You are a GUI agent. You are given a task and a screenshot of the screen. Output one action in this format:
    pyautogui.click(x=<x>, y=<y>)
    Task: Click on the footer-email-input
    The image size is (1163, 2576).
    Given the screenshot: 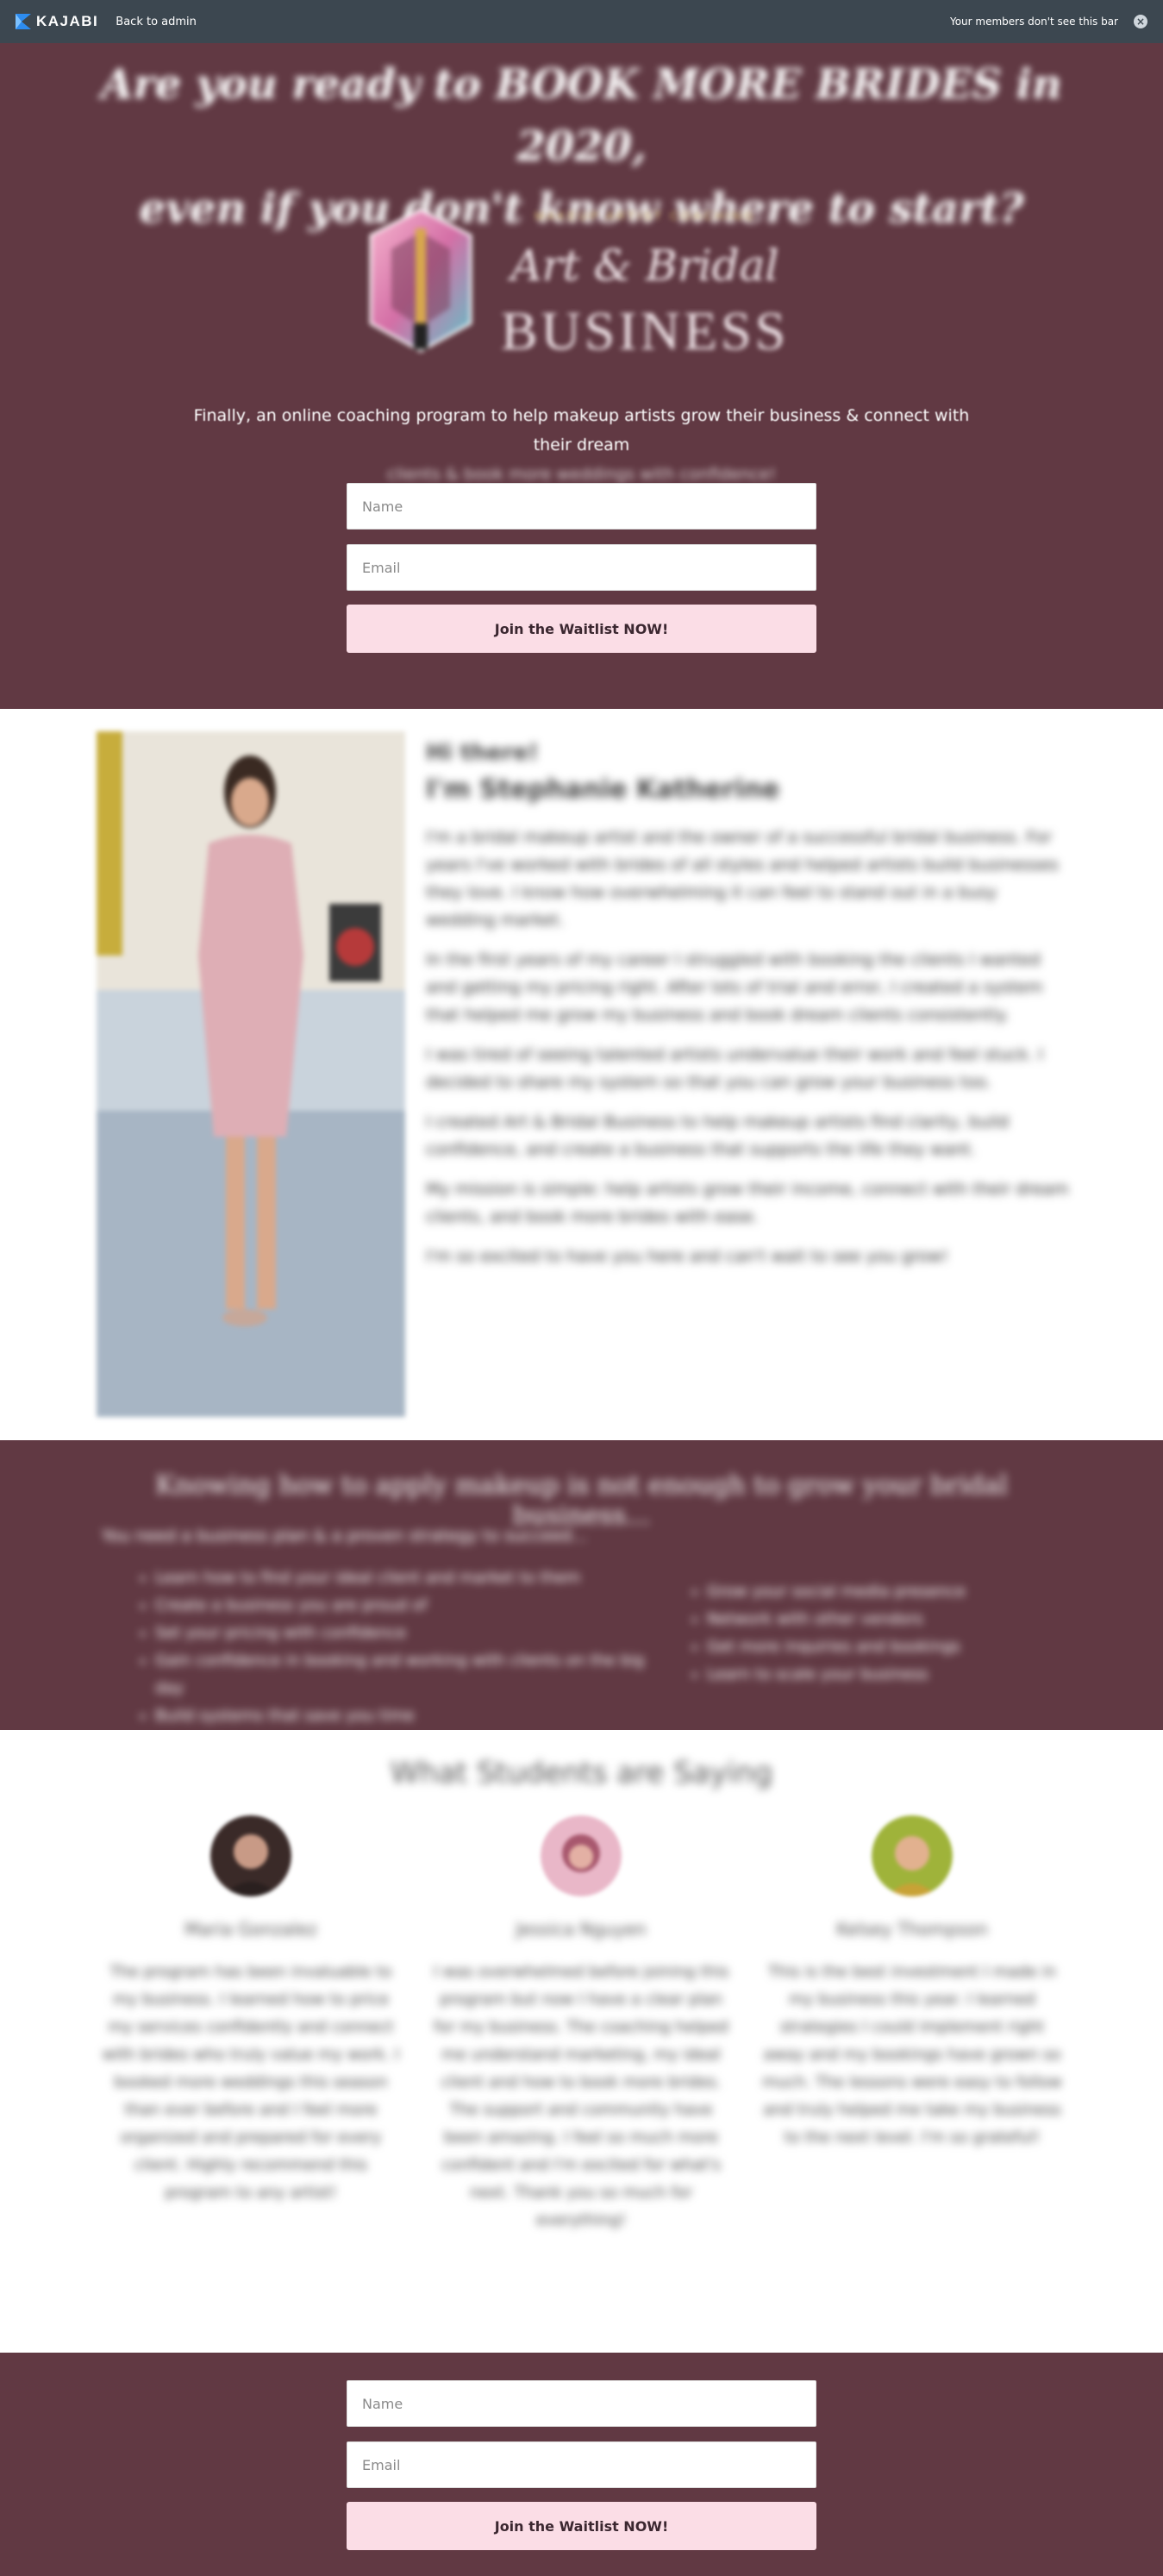 What is the action you would take?
    pyautogui.click(x=581, y=2464)
    